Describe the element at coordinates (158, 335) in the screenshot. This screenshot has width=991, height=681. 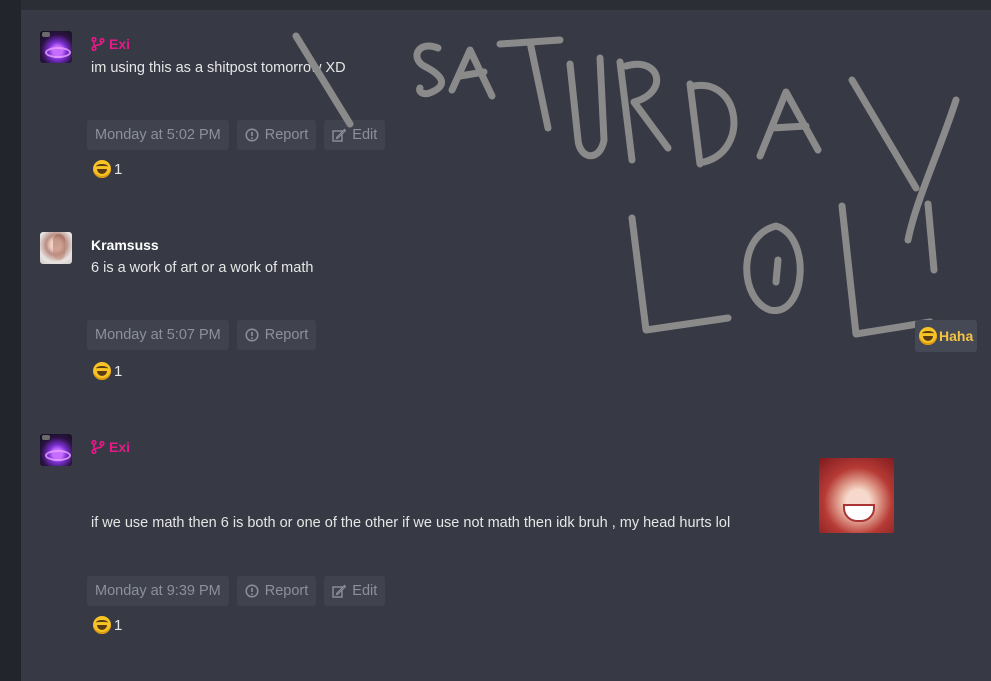
I see `timestamp-link: Monday at 5:07 PM` at that location.